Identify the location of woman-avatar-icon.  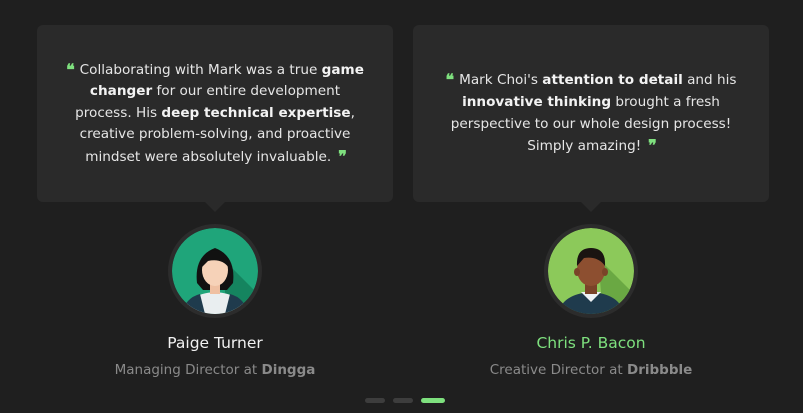
(215, 271).